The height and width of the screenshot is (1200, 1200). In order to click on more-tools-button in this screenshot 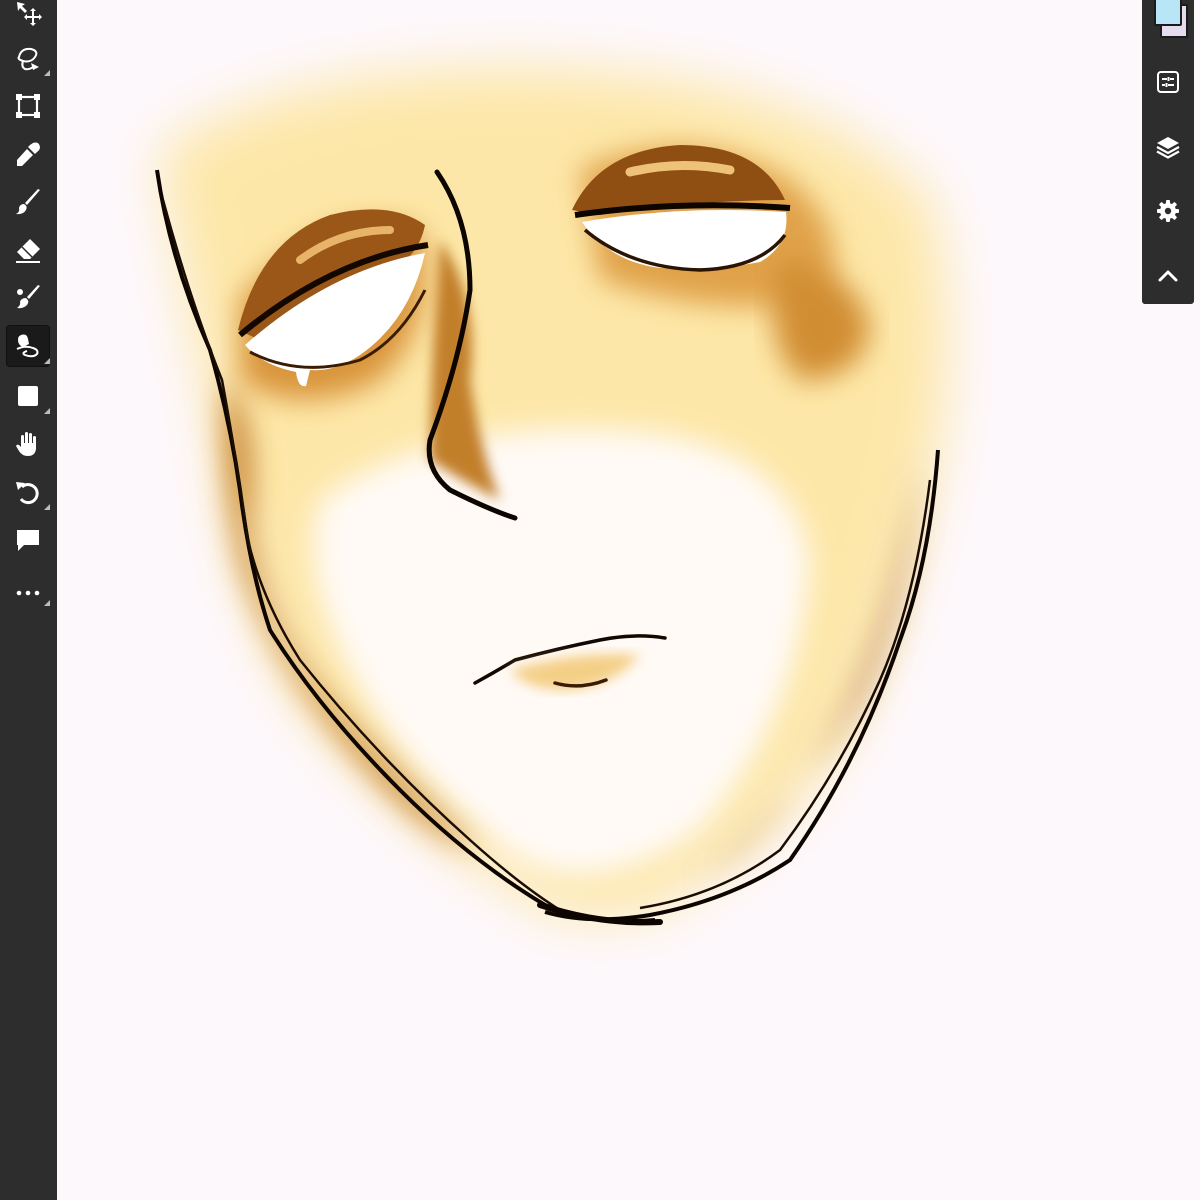, I will do `click(28, 588)`.